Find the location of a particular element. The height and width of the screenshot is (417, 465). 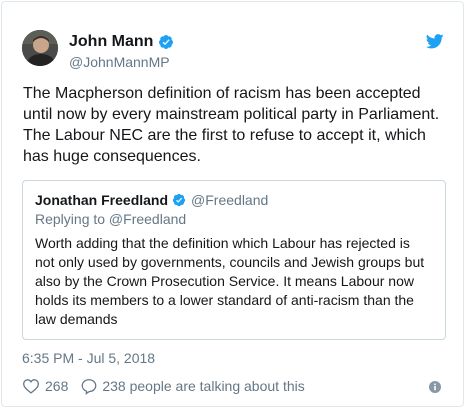

quoted-author-name: Jonathan Freedland is located at coordinates (101, 200).